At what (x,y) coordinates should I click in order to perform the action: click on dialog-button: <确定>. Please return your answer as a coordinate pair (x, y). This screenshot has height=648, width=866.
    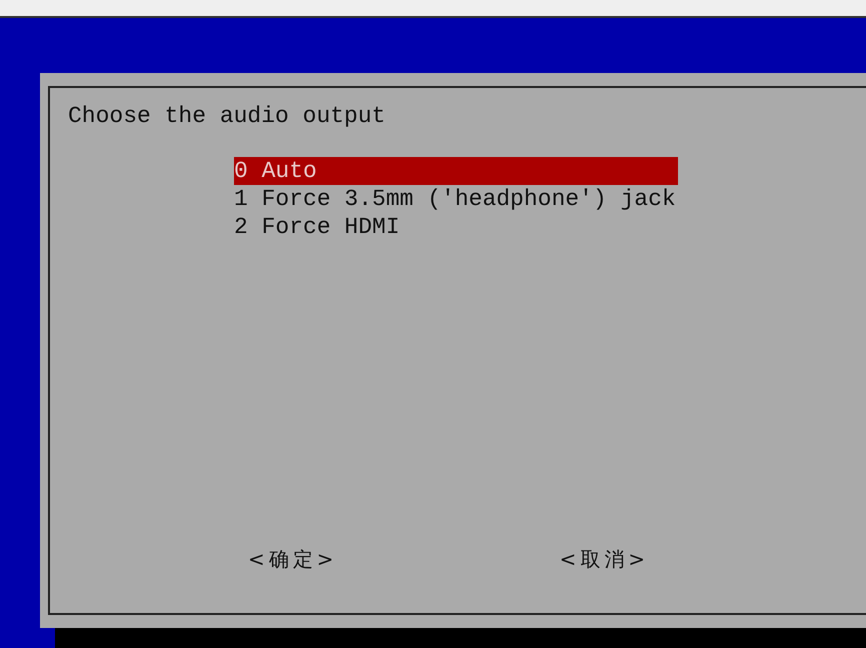
    Looking at the image, I should click on (293, 559).